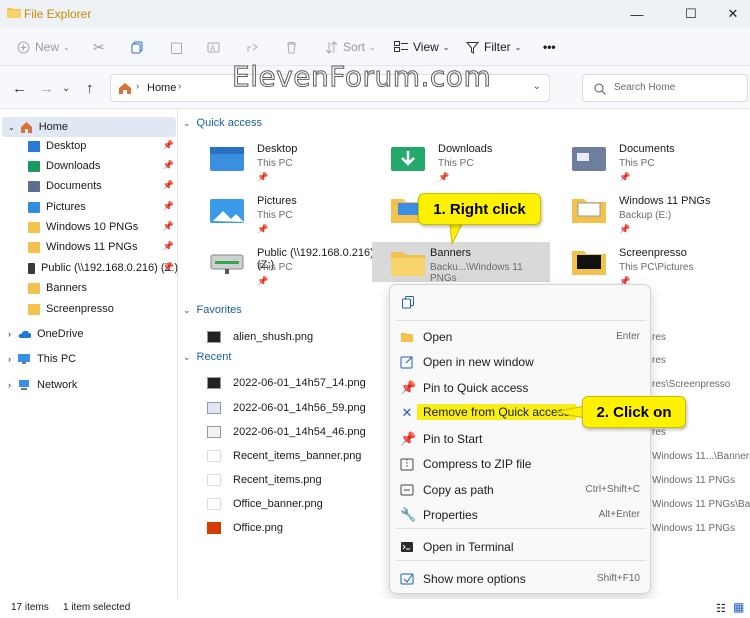 The image size is (750, 618). Describe the element at coordinates (738, 607) in the screenshot. I see `tiles-view-icon: ▦` at that location.